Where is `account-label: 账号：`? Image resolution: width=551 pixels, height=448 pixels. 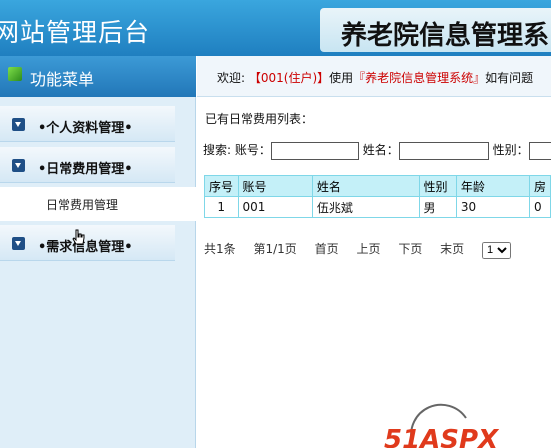 account-label: 账号： is located at coordinates (252, 150).